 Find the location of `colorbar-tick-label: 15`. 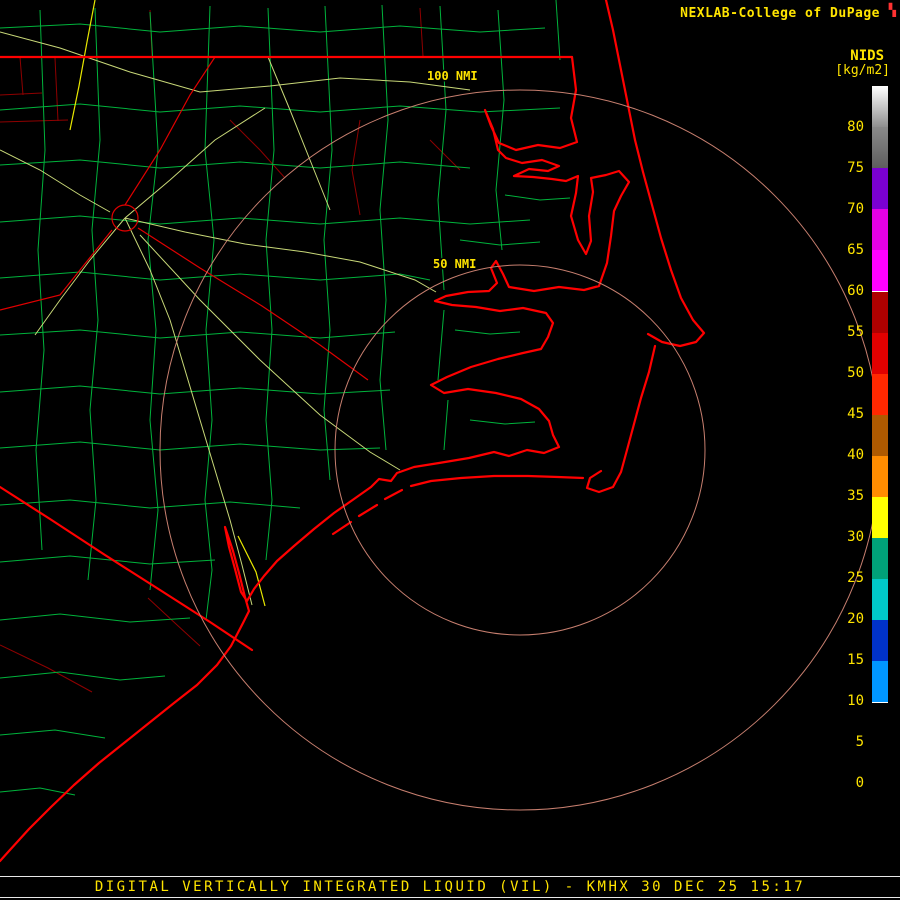

colorbar-tick-label: 15 is located at coordinates (855, 660).